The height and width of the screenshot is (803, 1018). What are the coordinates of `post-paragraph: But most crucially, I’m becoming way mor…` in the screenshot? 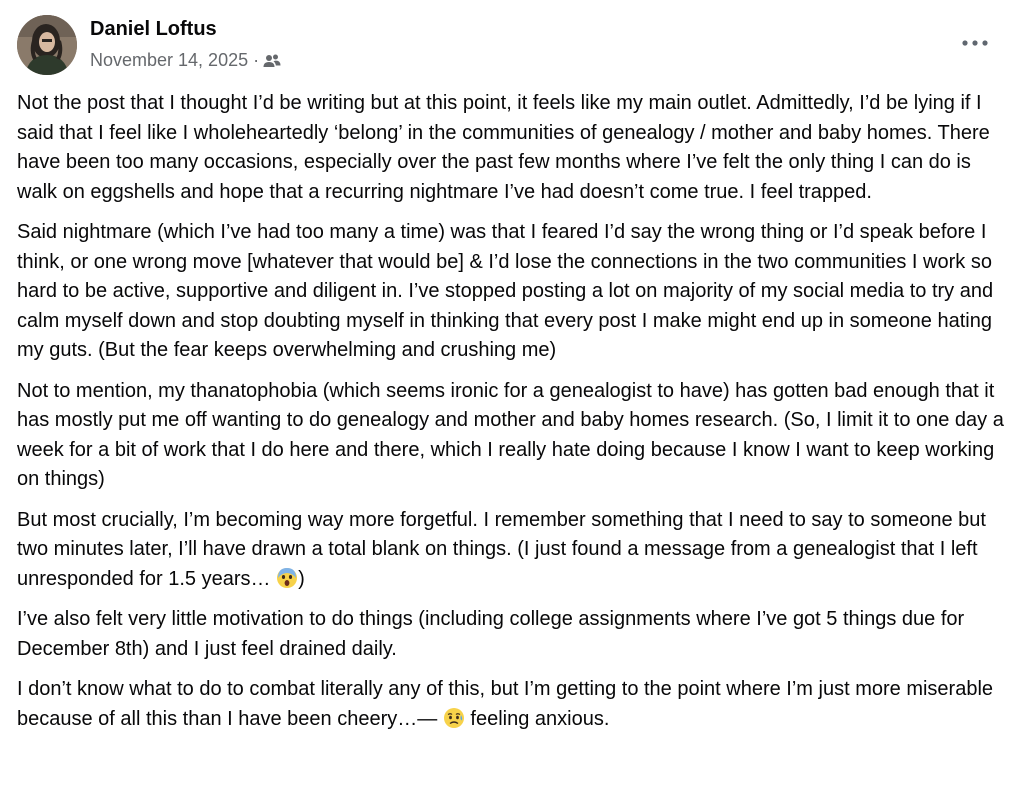 It's located at (512, 550).